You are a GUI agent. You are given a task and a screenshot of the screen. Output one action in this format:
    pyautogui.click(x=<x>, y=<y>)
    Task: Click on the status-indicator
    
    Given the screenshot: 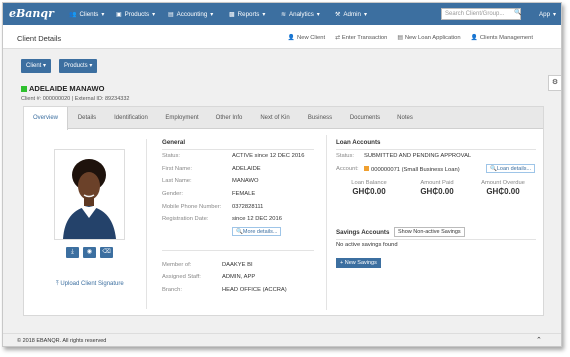 What is the action you would take?
    pyautogui.click(x=24, y=89)
    